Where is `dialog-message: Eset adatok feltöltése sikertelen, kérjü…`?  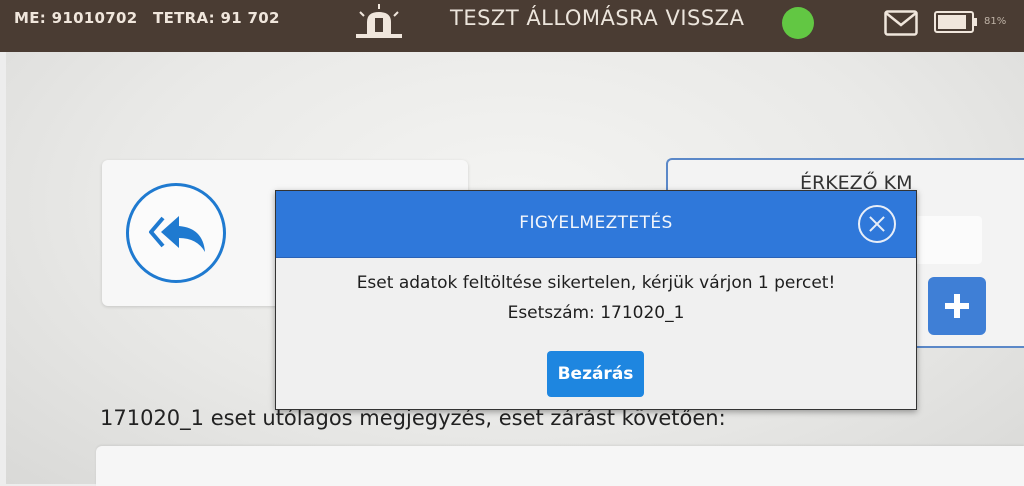
dialog-message: Eset adatok feltöltése sikertelen, kérjü… is located at coordinates (596, 283).